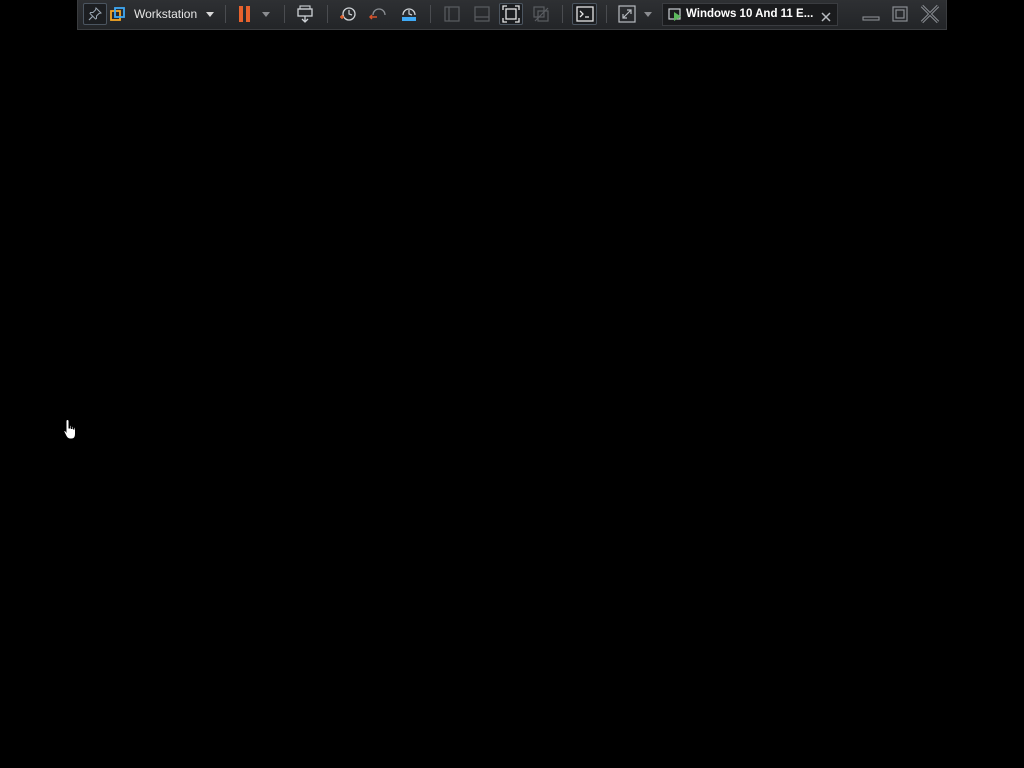 The width and height of the screenshot is (1024, 768). I want to click on send-ctrl-alt-del-icon, so click(305, 14).